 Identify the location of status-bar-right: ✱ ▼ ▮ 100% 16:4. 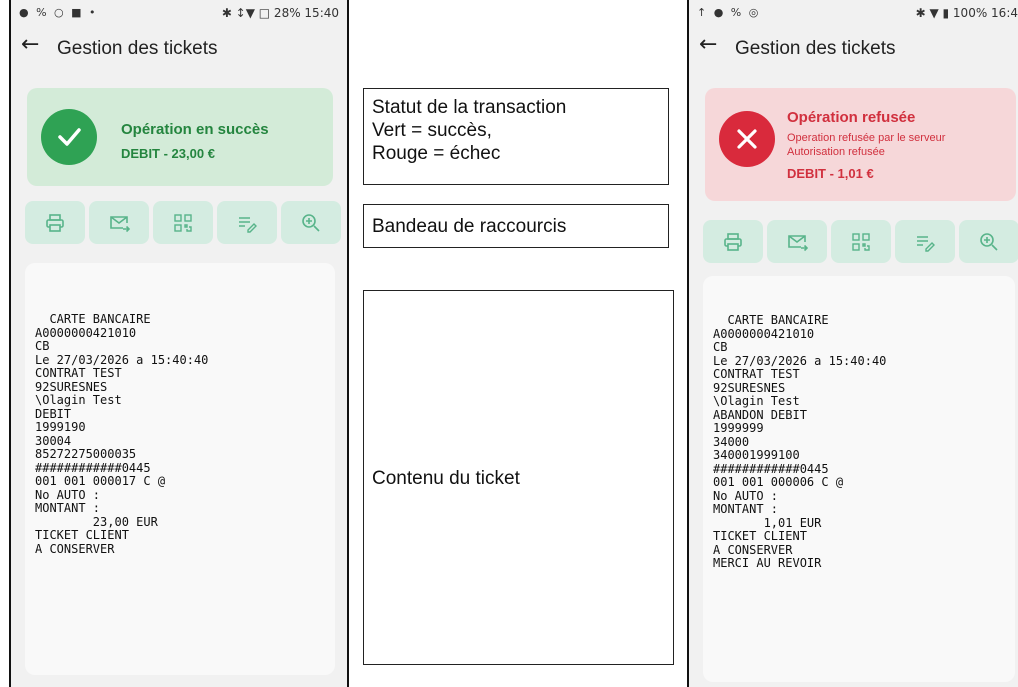
(966, 13).